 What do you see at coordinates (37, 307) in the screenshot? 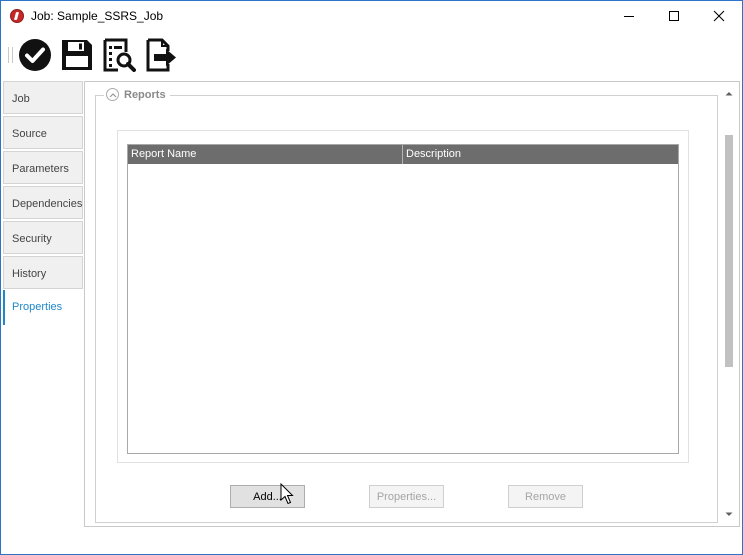
I see `tab-label: Properties` at bounding box center [37, 307].